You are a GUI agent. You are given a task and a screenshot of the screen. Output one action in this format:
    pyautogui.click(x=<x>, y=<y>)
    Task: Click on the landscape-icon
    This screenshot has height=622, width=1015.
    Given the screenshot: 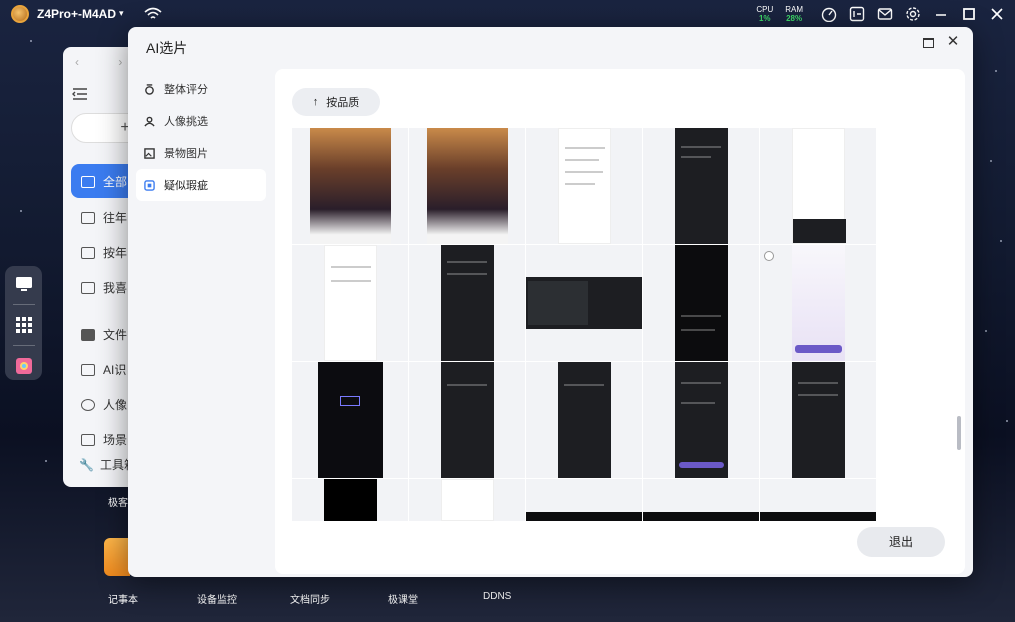 What is the action you would take?
    pyautogui.click(x=149, y=153)
    